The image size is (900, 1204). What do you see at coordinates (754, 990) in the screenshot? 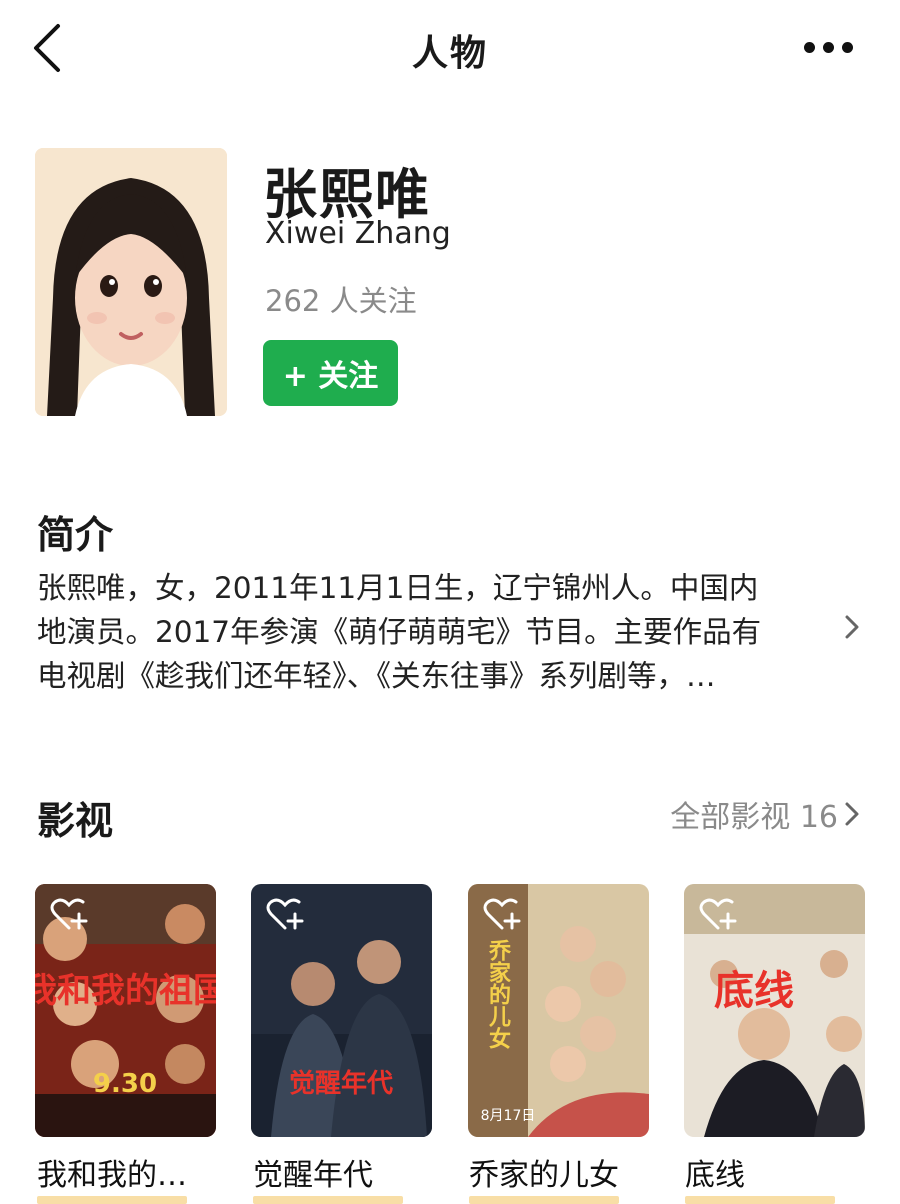
I see `poster-title-text: 底线` at bounding box center [754, 990].